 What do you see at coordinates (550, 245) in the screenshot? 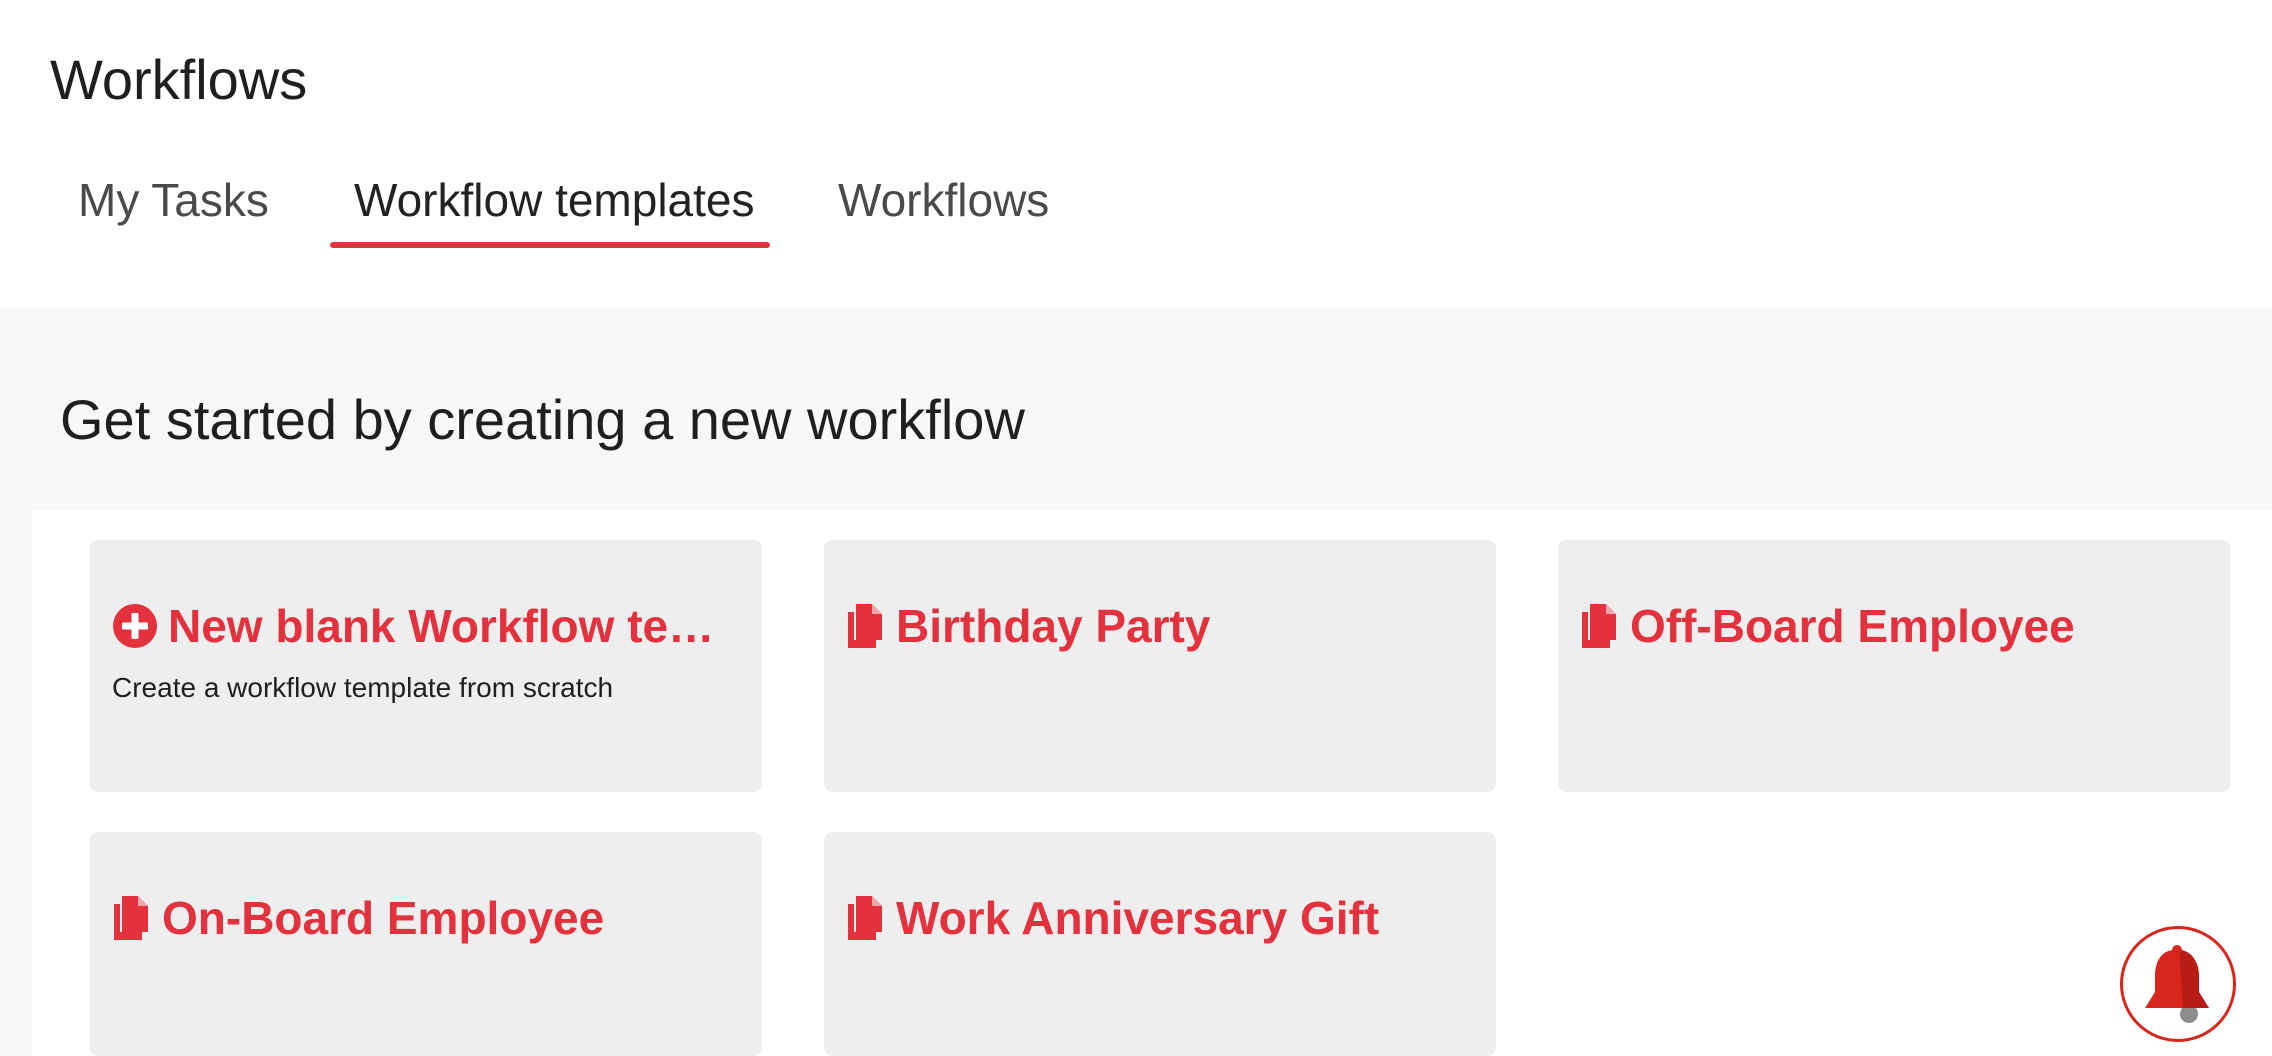
I see `active-tab-indicator` at bounding box center [550, 245].